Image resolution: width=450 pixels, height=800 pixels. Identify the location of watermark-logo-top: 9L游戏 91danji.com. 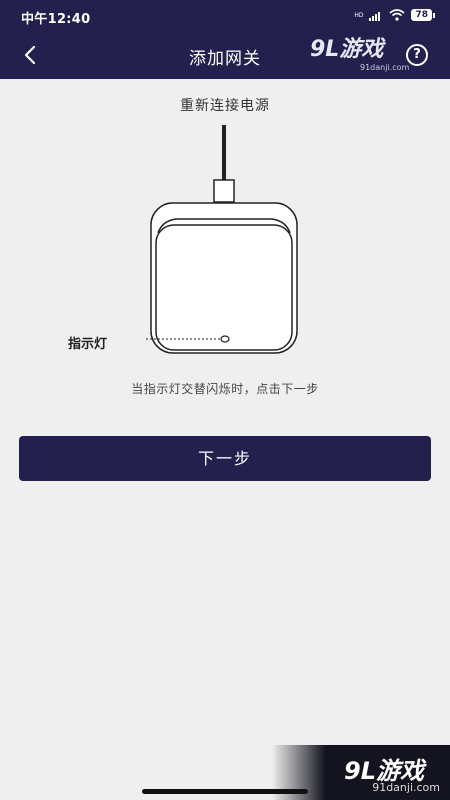
(358, 56).